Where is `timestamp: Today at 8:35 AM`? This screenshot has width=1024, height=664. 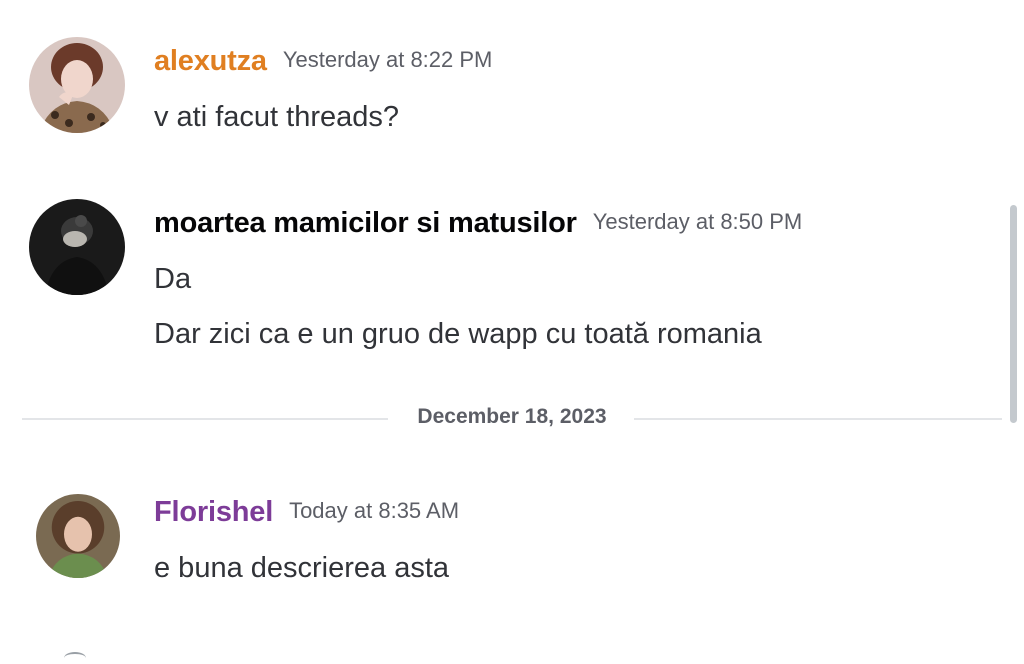 timestamp: Today at 8:35 AM is located at coordinates (374, 510).